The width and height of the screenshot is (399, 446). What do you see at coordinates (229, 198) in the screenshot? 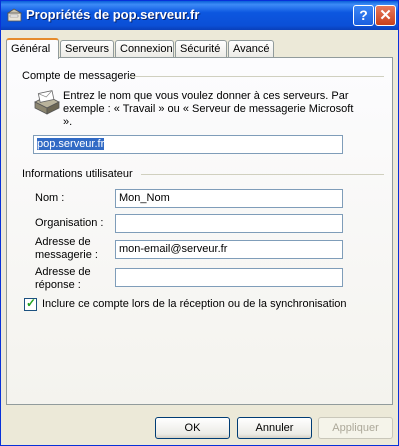
I see `name-field: Mon_Nom` at bounding box center [229, 198].